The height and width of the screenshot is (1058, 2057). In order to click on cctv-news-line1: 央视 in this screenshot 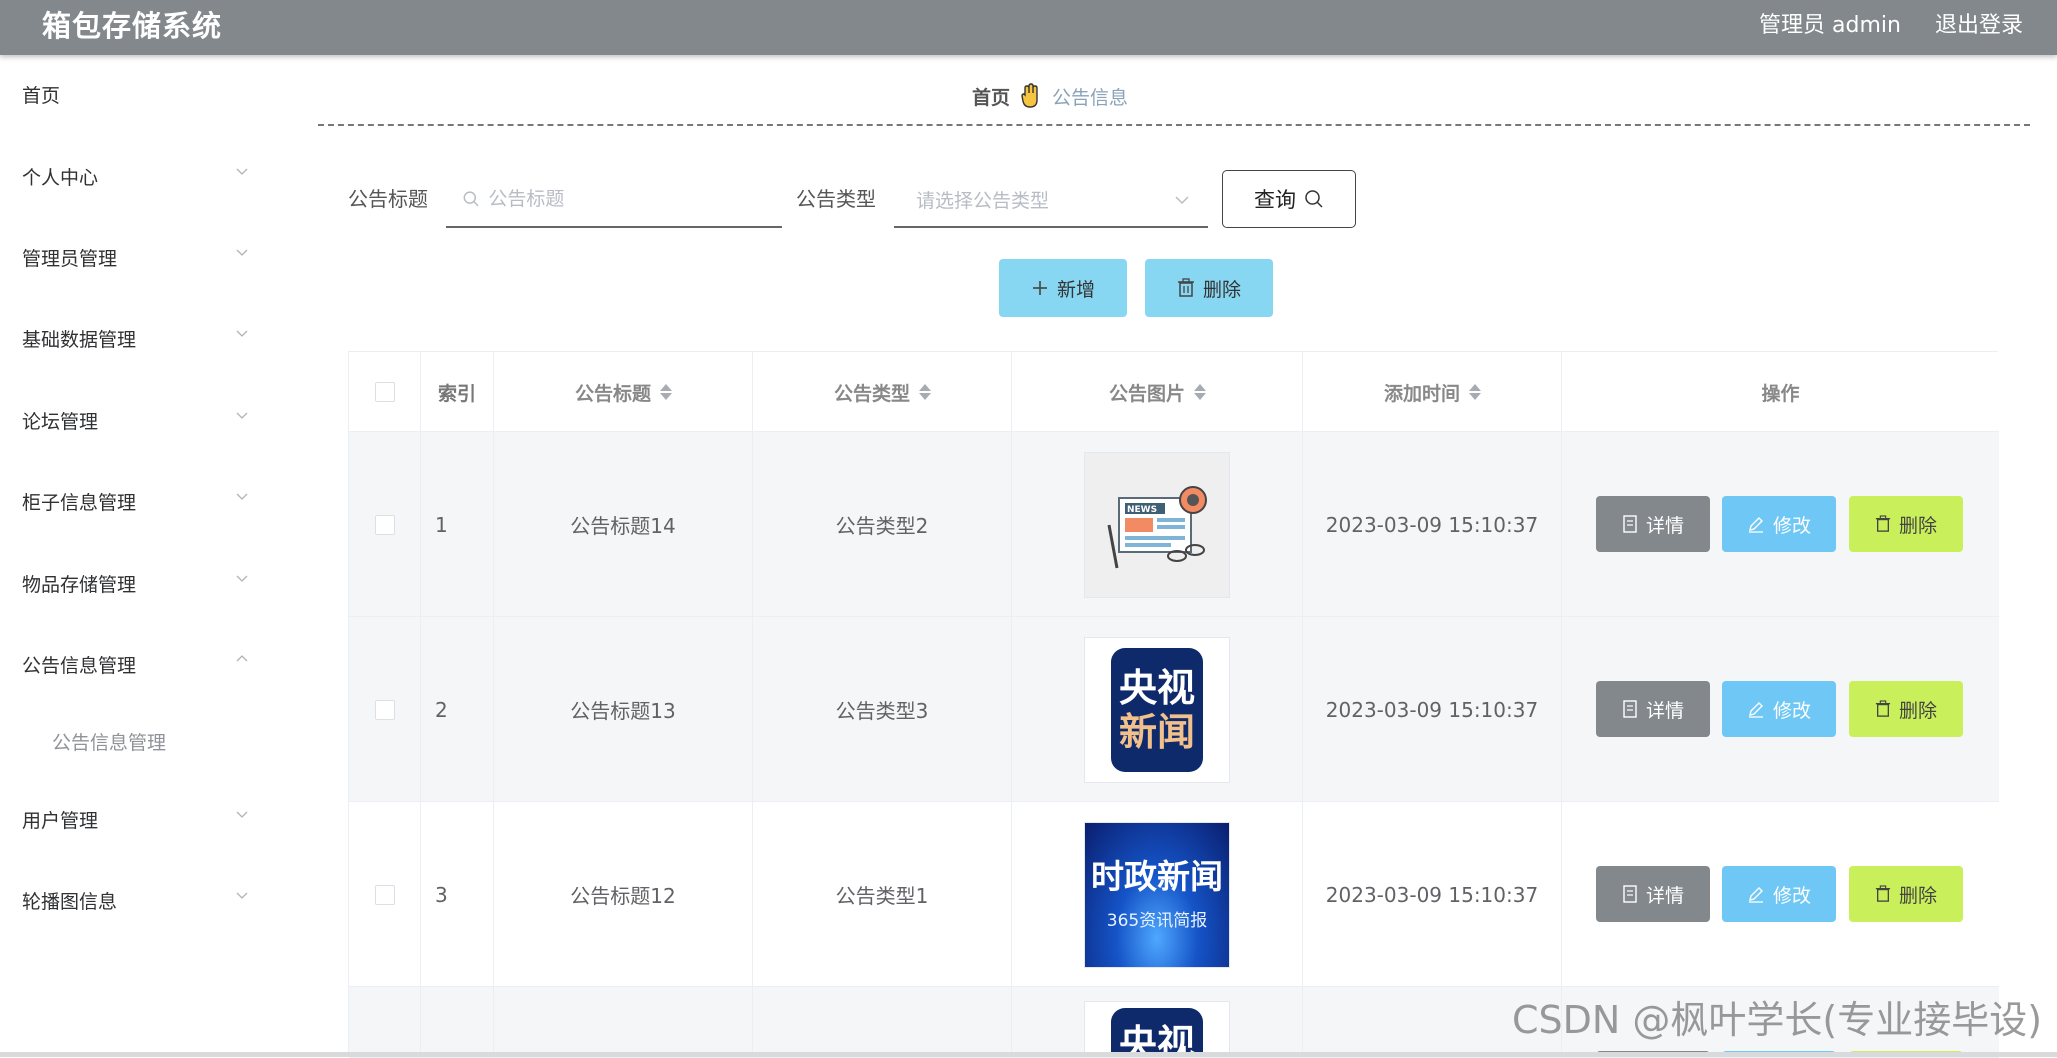, I will do `click(1156, 687)`.